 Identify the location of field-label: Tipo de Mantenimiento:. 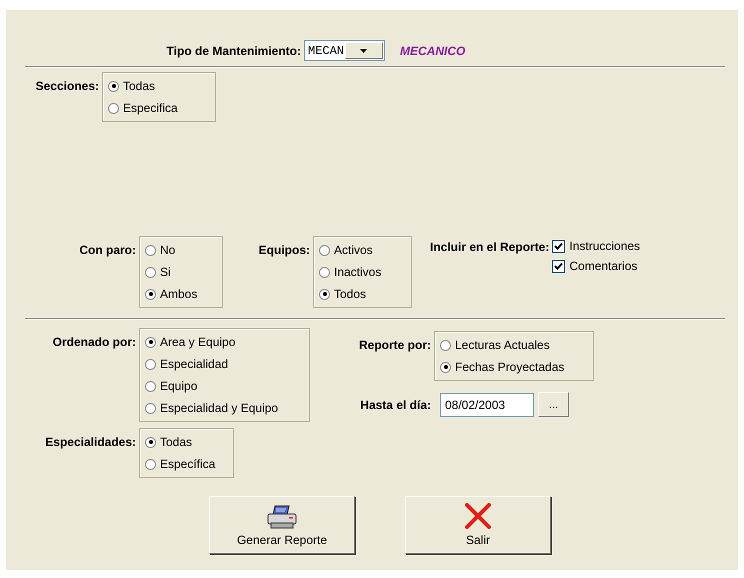
(233, 51).